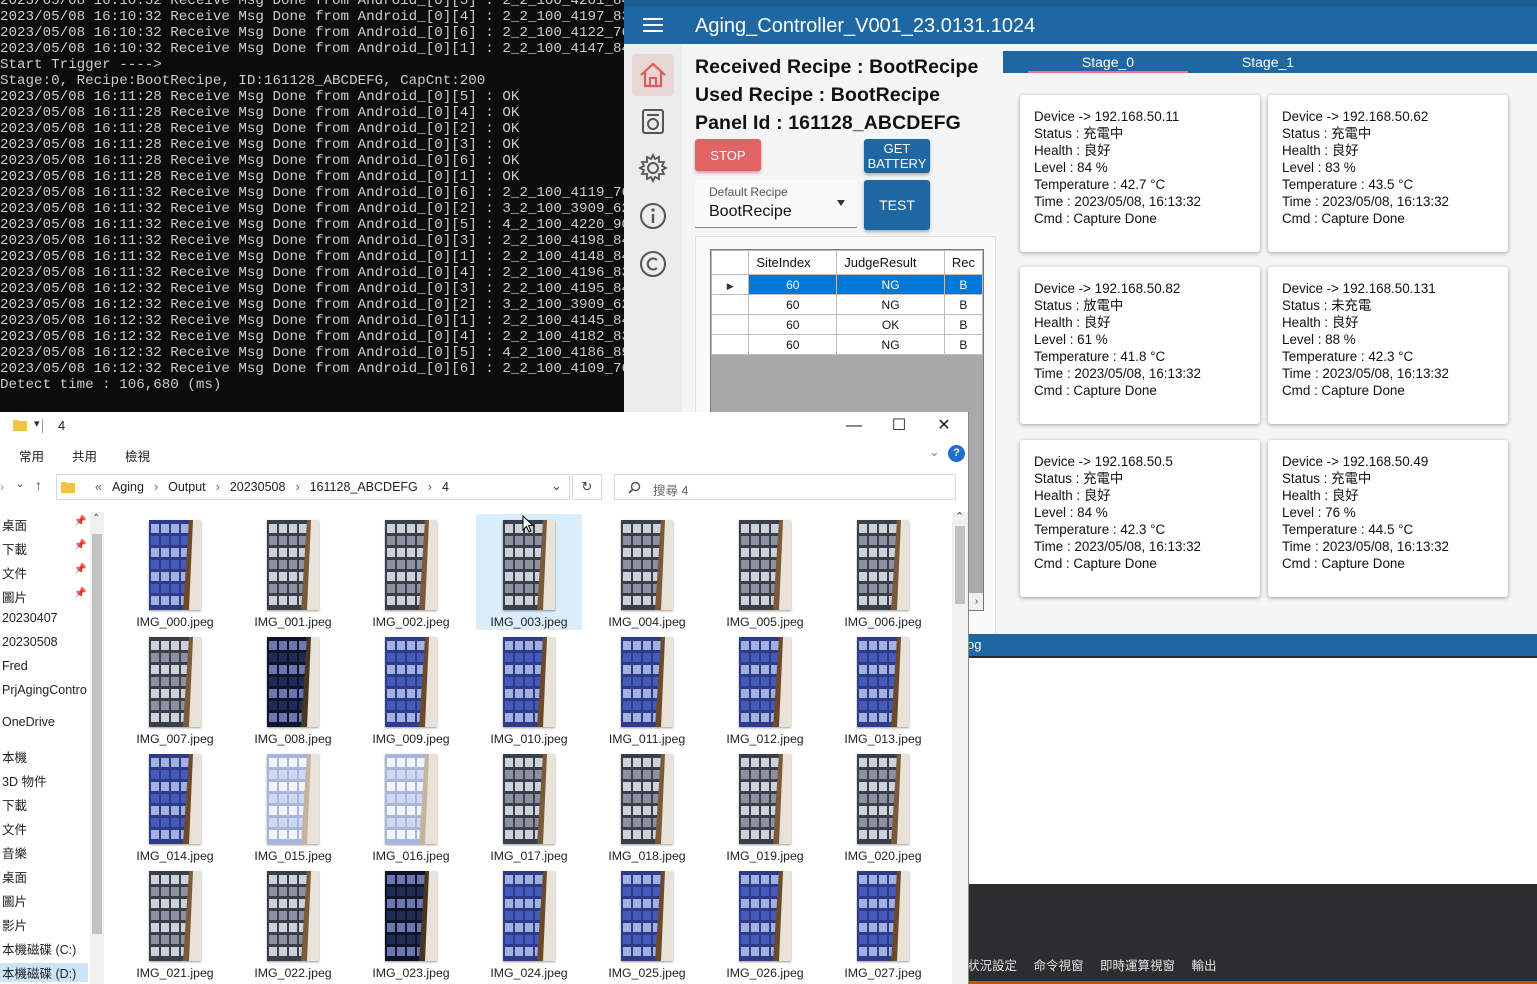 Image resolution: width=1537 pixels, height=984 pixels. I want to click on grid-row: 60 OK B, so click(847, 324).